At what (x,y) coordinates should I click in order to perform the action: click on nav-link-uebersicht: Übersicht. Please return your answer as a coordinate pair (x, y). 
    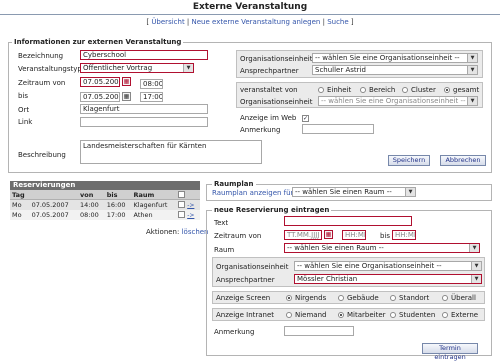
    Looking at the image, I should click on (167, 22).